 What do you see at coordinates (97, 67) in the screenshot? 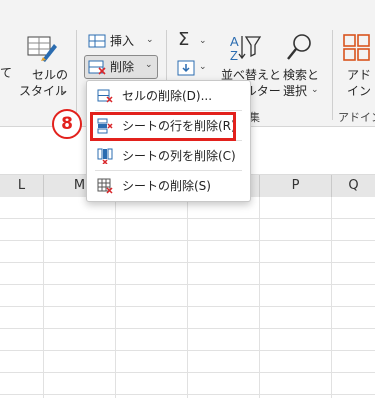
I see `delete-cells-button-icon` at bounding box center [97, 67].